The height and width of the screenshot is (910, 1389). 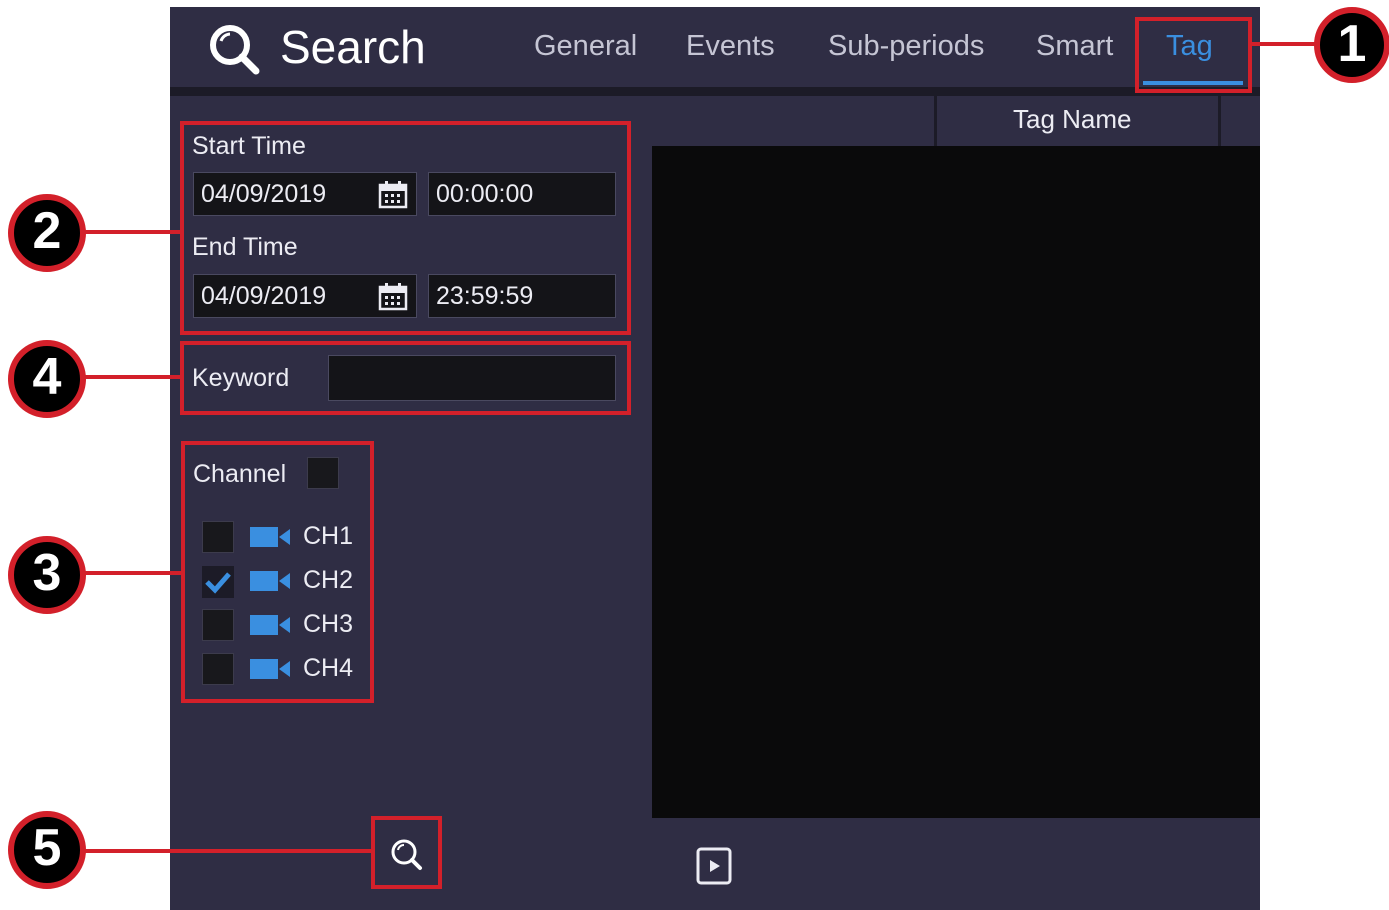 I want to click on column-header-blank, so click(x=793, y=121).